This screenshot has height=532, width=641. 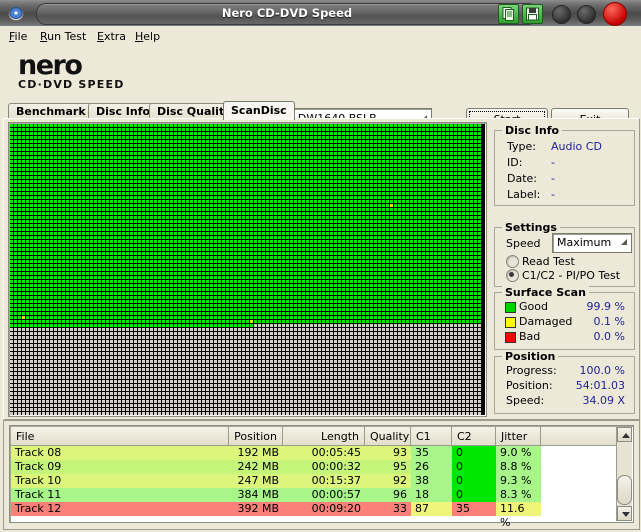 I want to click on disc-info-title: Disc Info, so click(x=532, y=130).